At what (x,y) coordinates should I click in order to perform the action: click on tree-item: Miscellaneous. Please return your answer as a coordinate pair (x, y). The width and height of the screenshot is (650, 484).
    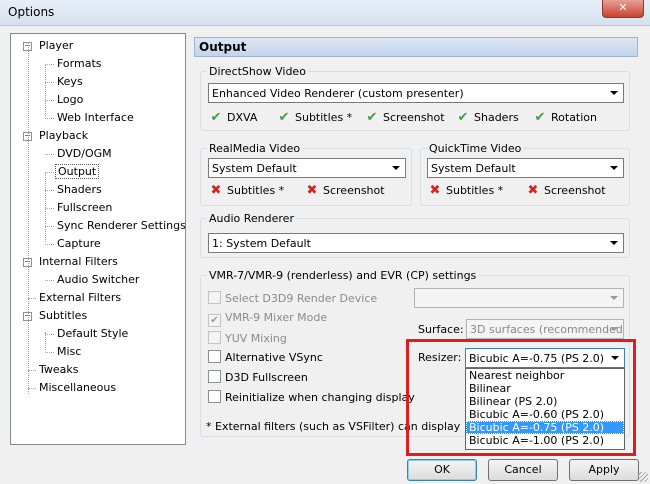
    Looking at the image, I should click on (77, 388).